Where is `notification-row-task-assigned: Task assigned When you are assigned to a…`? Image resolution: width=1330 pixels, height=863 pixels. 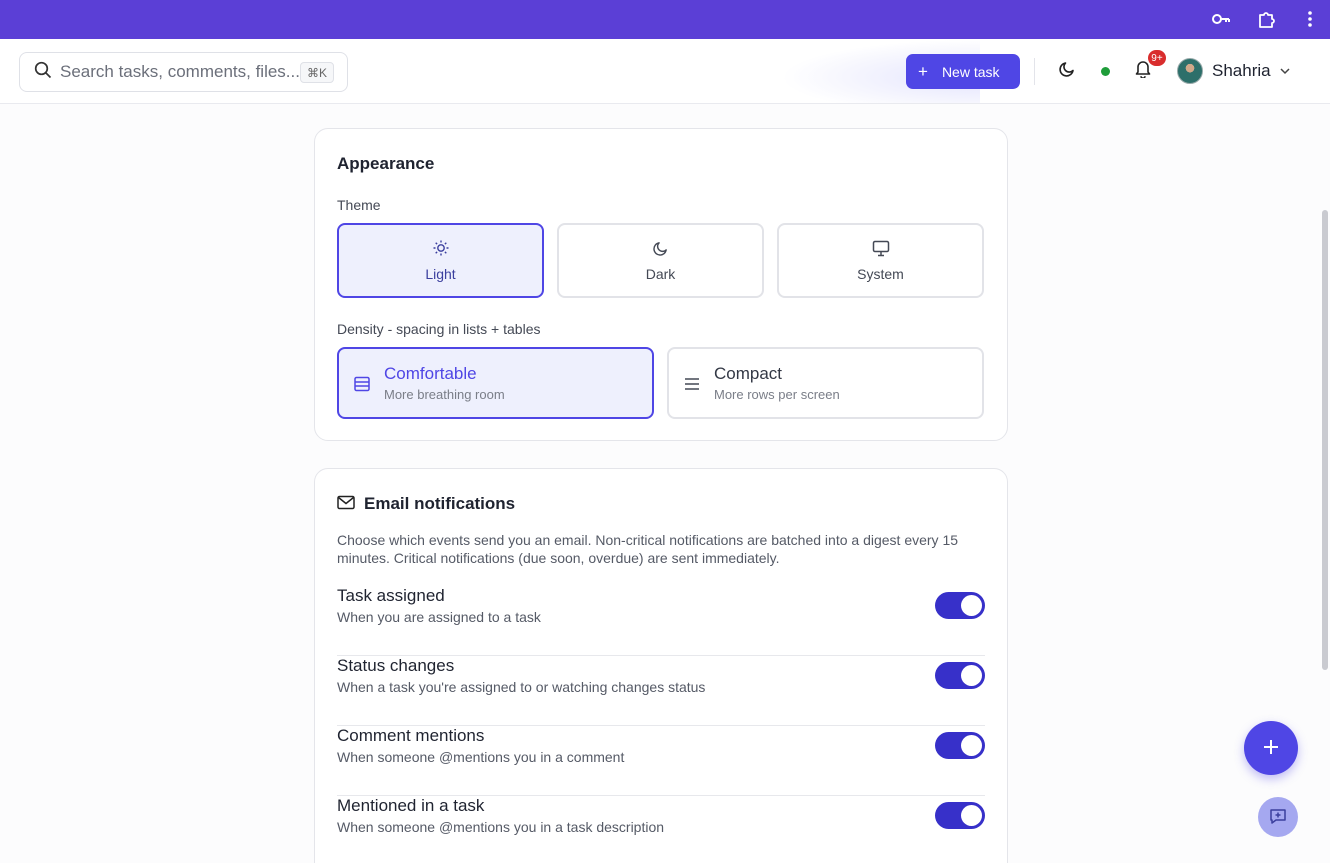
notification-row-task-assigned: Task assigned When you are assigned to a… is located at coordinates (661, 621).